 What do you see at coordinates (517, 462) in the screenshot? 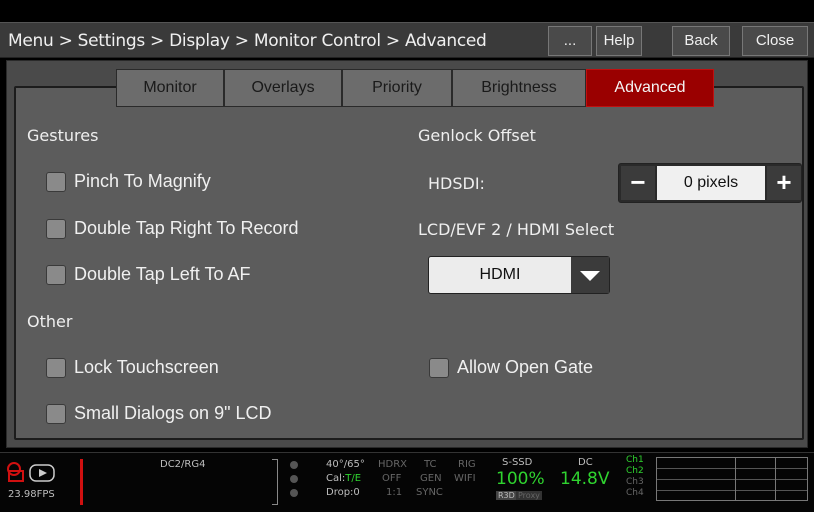
I see `media-label: S-SSD` at bounding box center [517, 462].